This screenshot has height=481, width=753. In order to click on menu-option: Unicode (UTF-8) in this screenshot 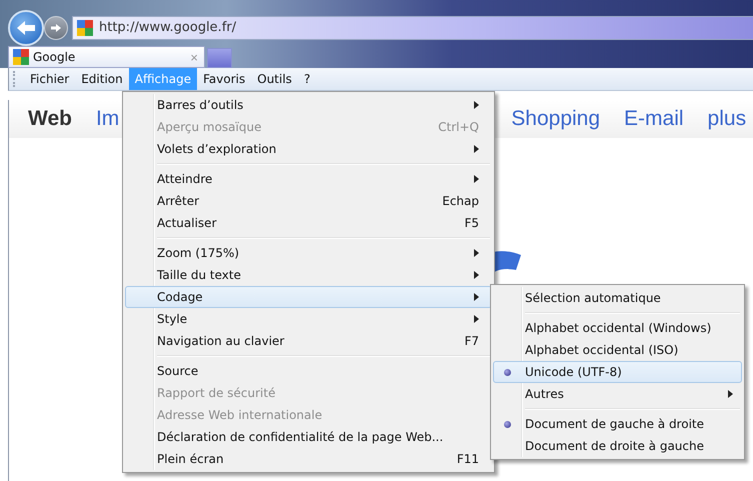, I will do `click(617, 372)`.